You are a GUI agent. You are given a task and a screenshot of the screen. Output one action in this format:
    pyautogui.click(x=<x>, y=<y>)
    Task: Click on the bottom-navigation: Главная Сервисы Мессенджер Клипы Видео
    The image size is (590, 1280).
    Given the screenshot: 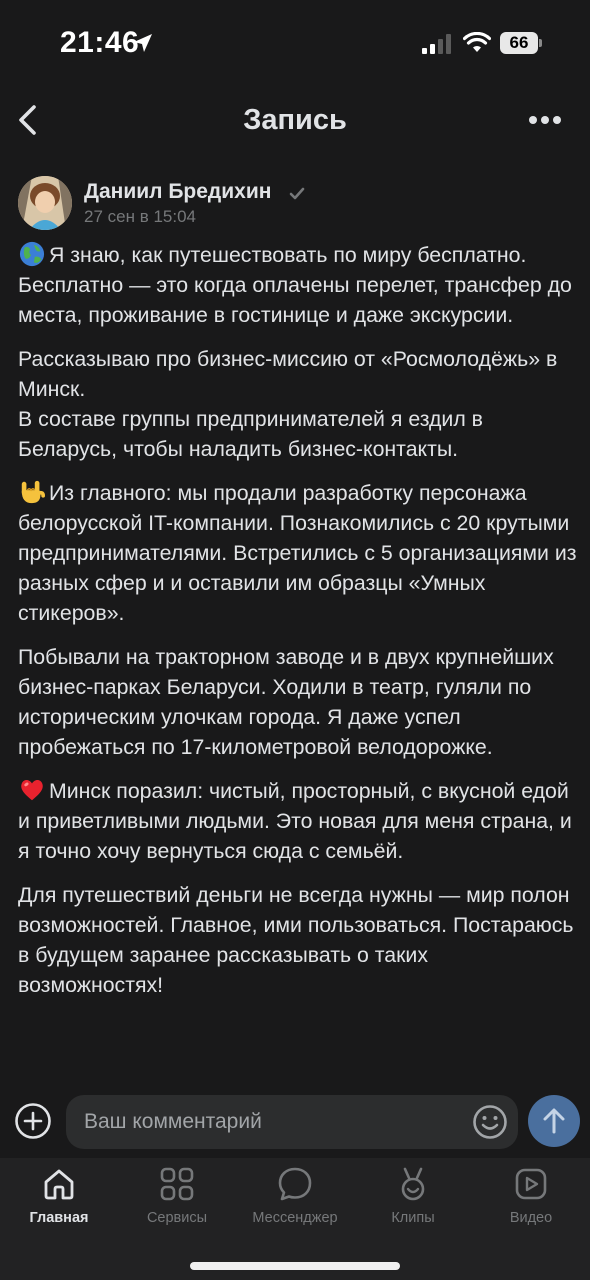 What is the action you would take?
    pyautogui.click(x=295, y=1219)
    